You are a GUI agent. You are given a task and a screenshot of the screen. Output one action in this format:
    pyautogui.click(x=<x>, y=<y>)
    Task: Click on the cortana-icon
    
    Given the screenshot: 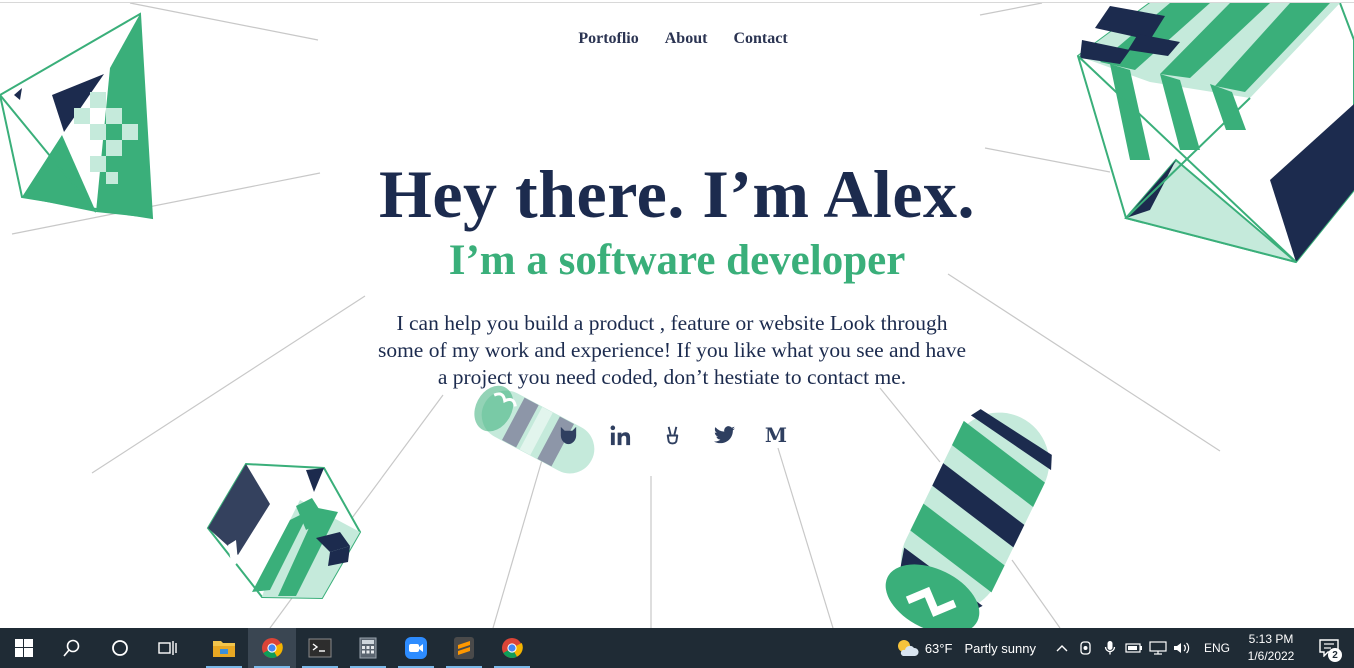 What is the action you would take?
    pyautogui.click(x=120, y=648)
    